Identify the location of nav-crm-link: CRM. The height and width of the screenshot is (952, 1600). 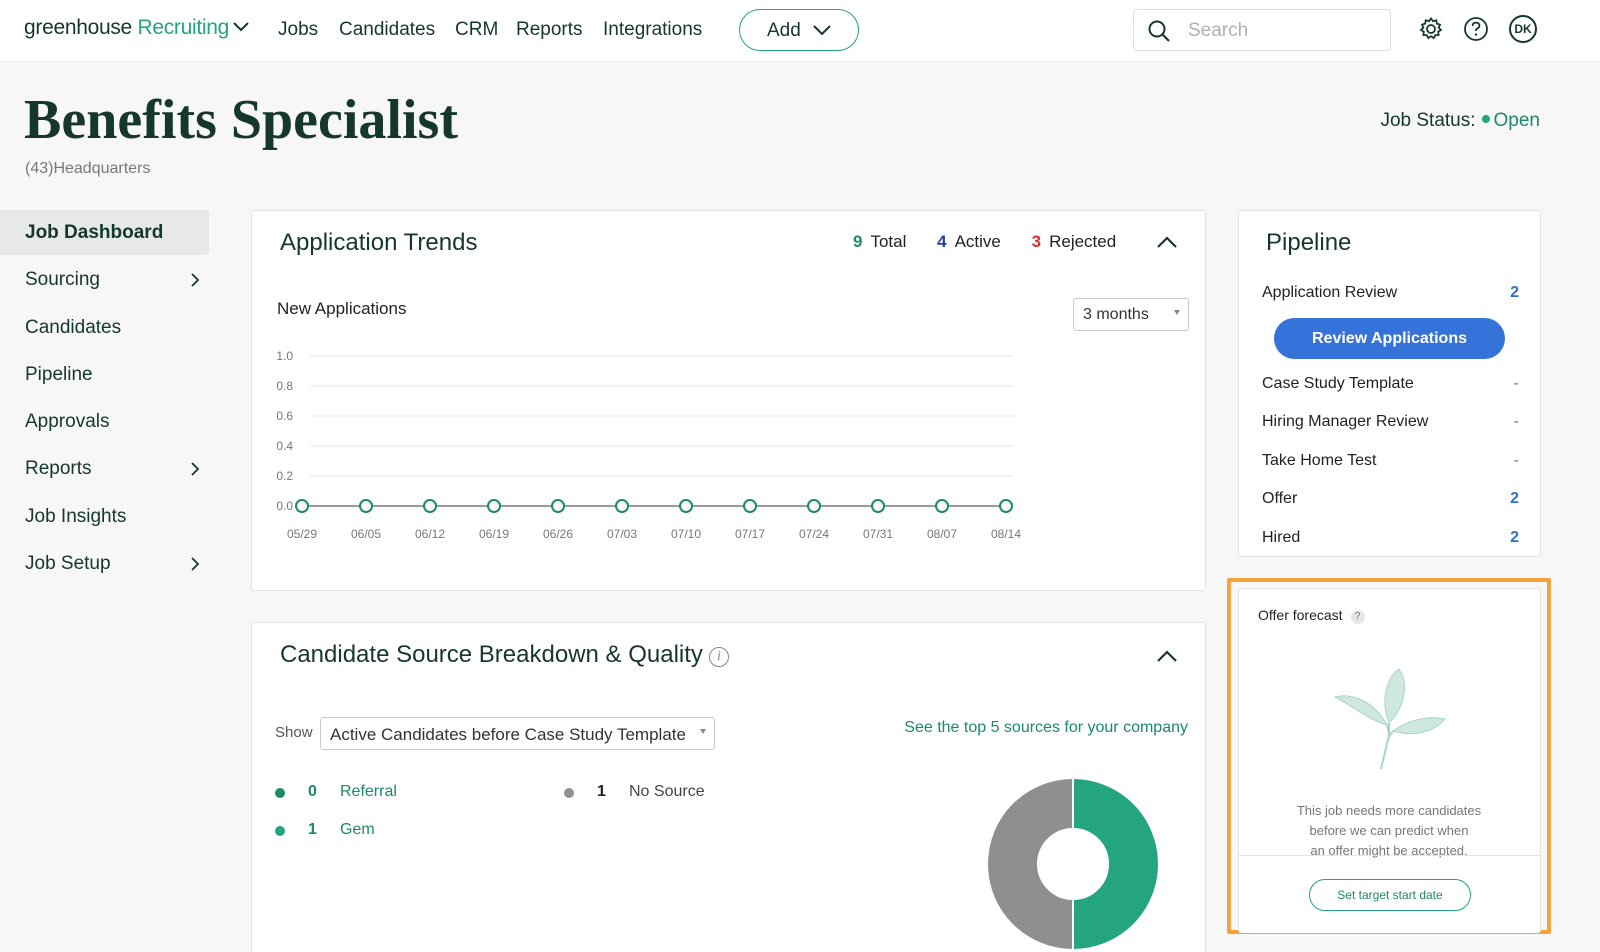
(476, 30).